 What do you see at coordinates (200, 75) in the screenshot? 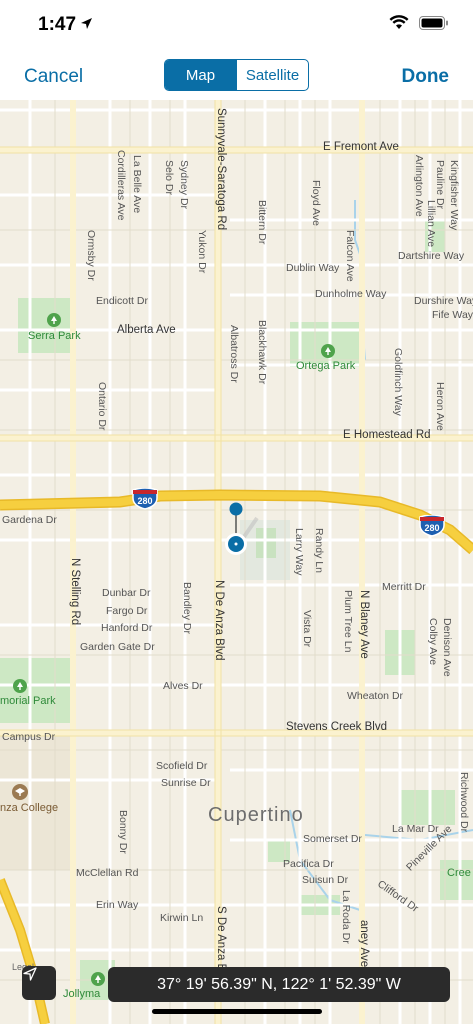
I see `segment-map: Map` at bounding box center [200, 75].